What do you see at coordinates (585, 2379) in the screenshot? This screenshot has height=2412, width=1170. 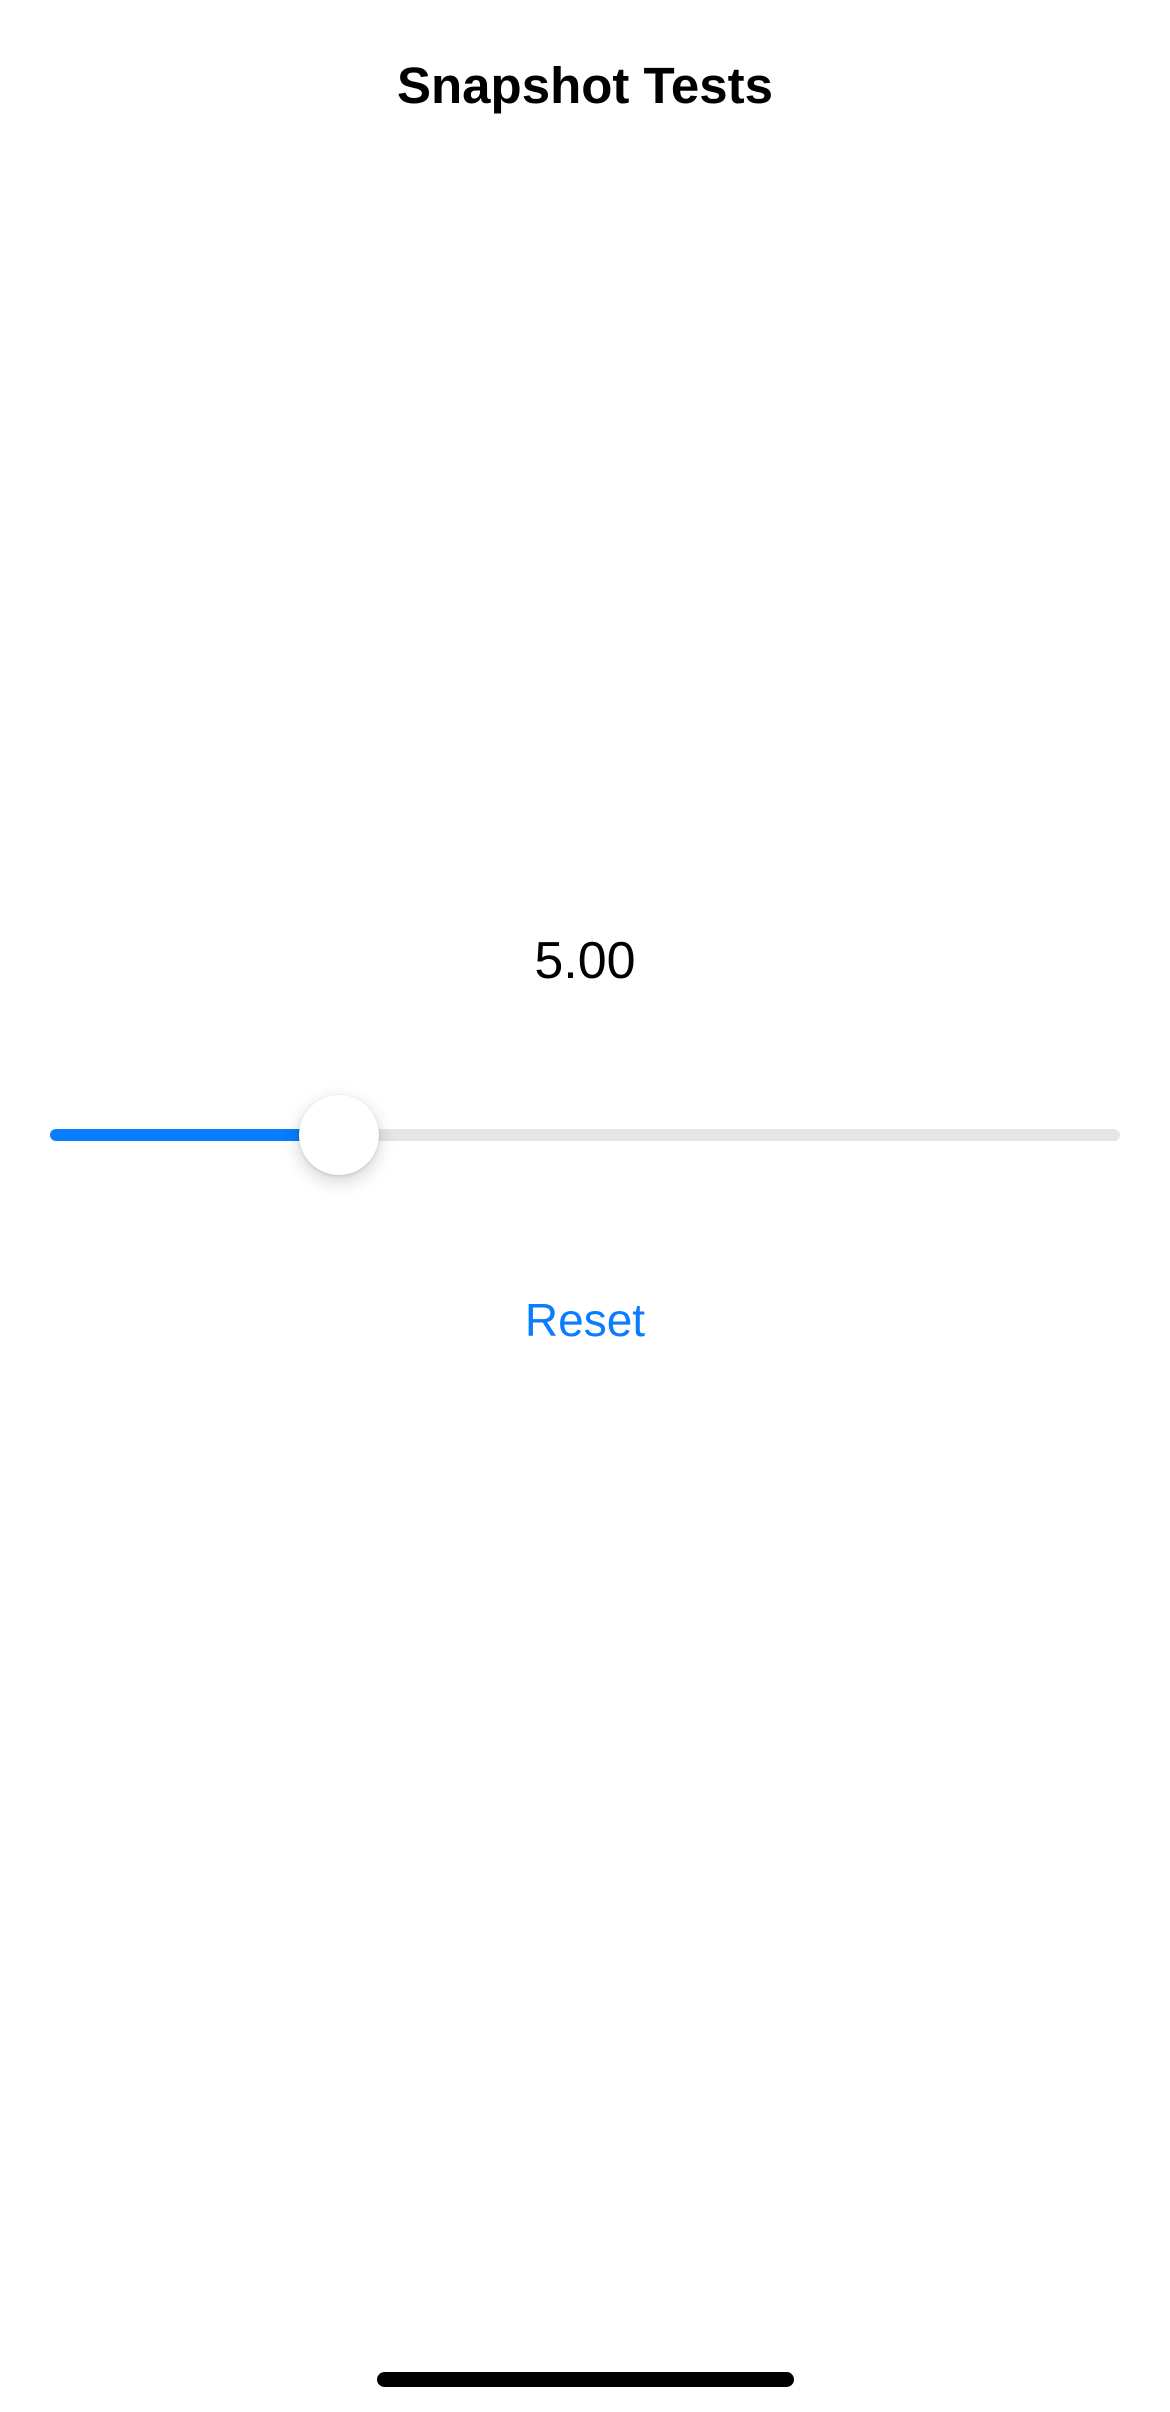 I see `home-indicator` at bounding box center [585, 2379].